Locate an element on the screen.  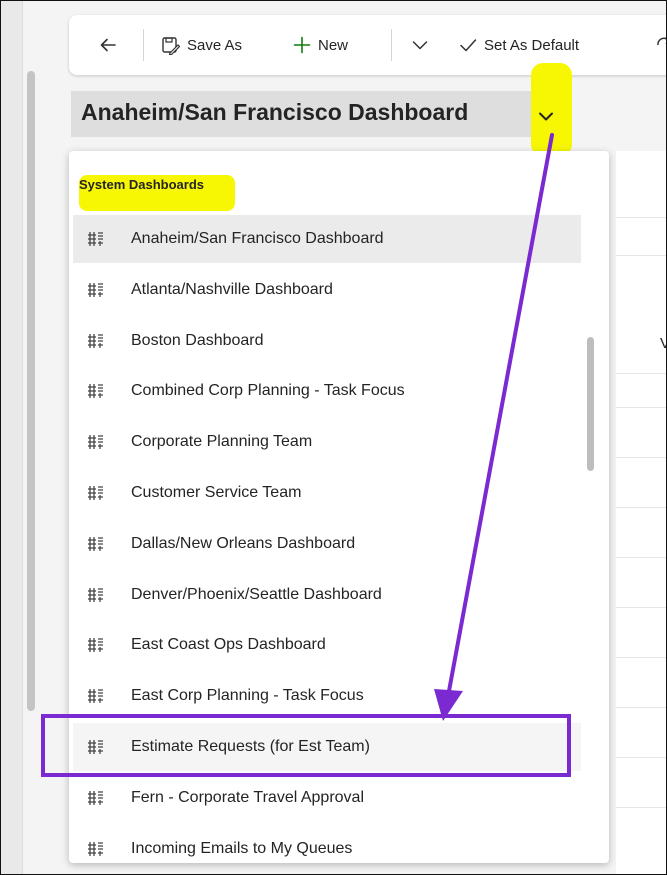
page-scrollbar is located at coordinates (31, 391).